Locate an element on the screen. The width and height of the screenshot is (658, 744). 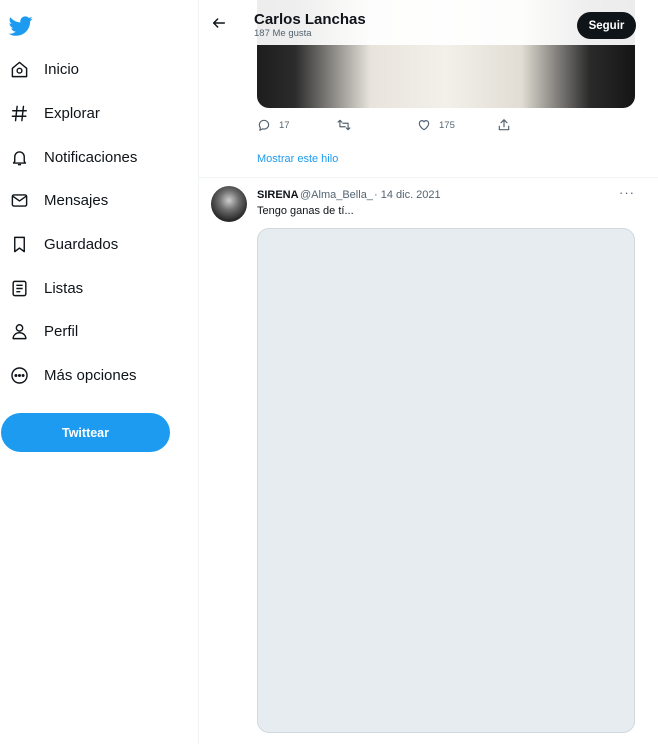
profile-header: Carlos Lanchas 187 Me gusta Seguir is located at coordinates (428, 22).